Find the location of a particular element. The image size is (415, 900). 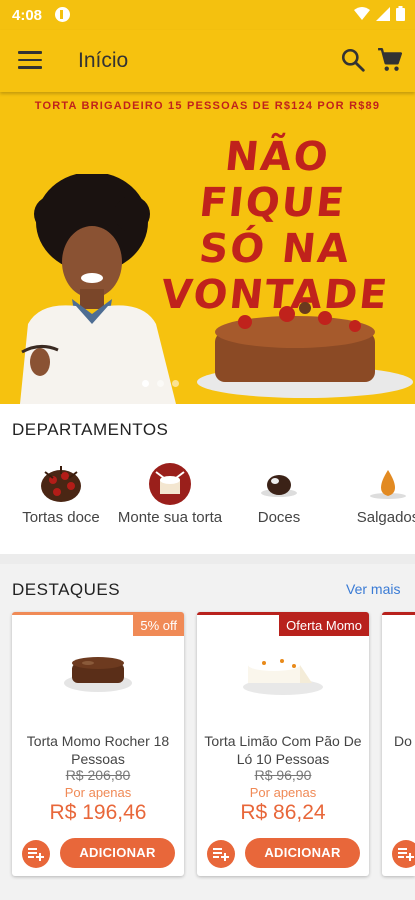

product-name: Torta Limão Com Pão De Ló 10 Pessoas is located at coordinates (283, 750).